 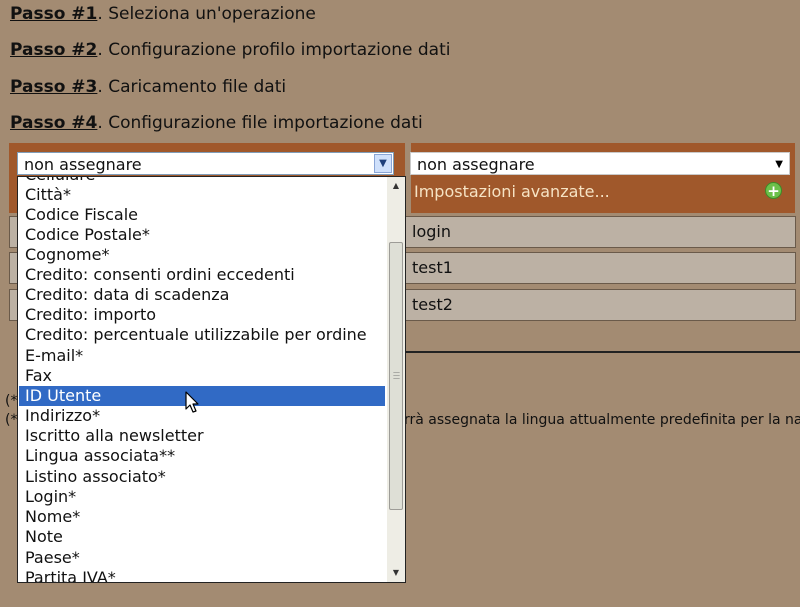 I want to click on step-1: Passo #1. Seleziona un'operazione, so click(x=163, y=14).